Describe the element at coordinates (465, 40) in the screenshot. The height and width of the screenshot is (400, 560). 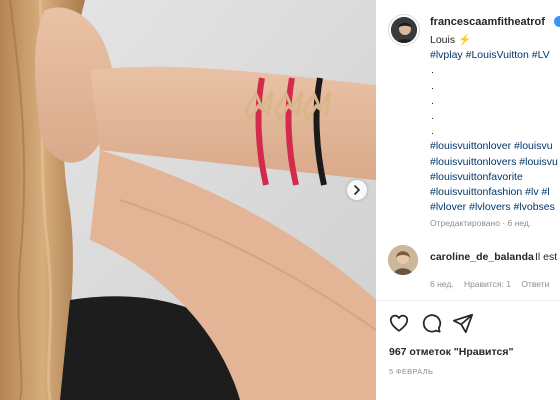
I see `lightning-emoji-icon: ⚡` at that location.